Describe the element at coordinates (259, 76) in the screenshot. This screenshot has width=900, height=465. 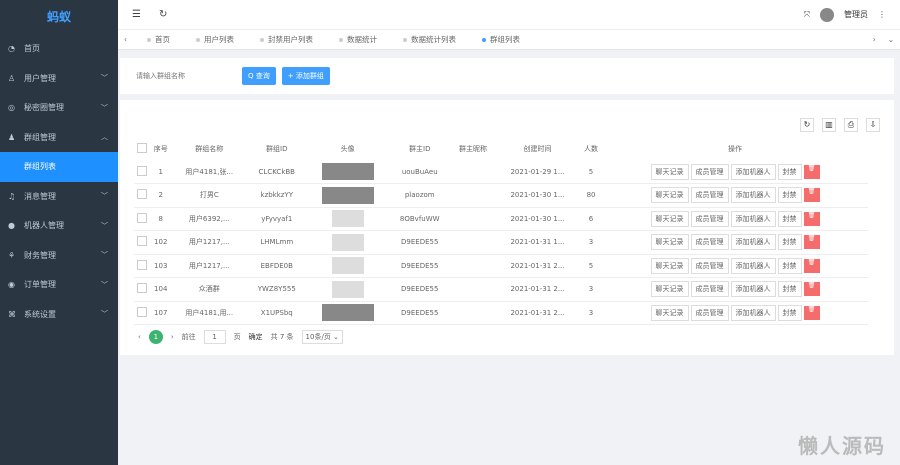
I see `search-button: Q 查询` at that location.